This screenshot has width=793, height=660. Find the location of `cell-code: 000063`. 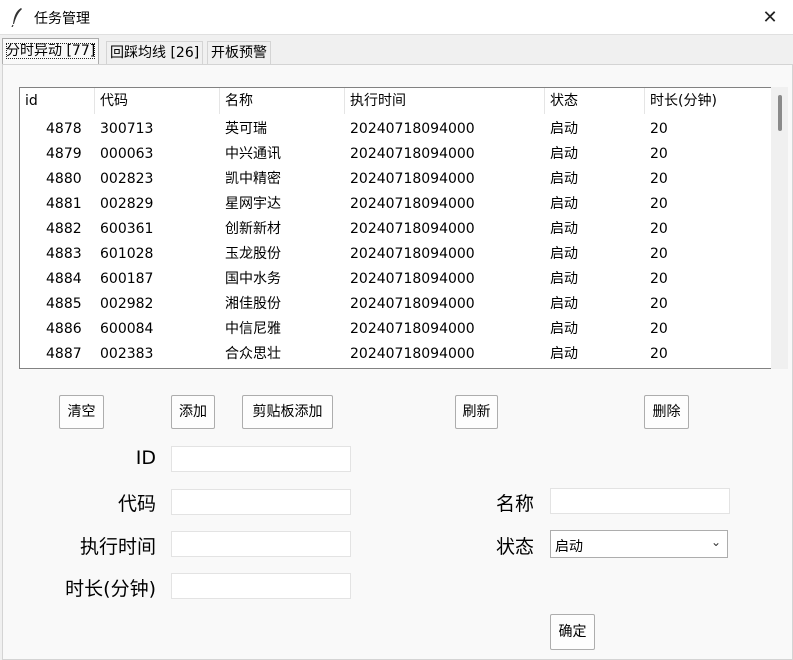

cell-code: 000063 is located at coordinates (127, 154).